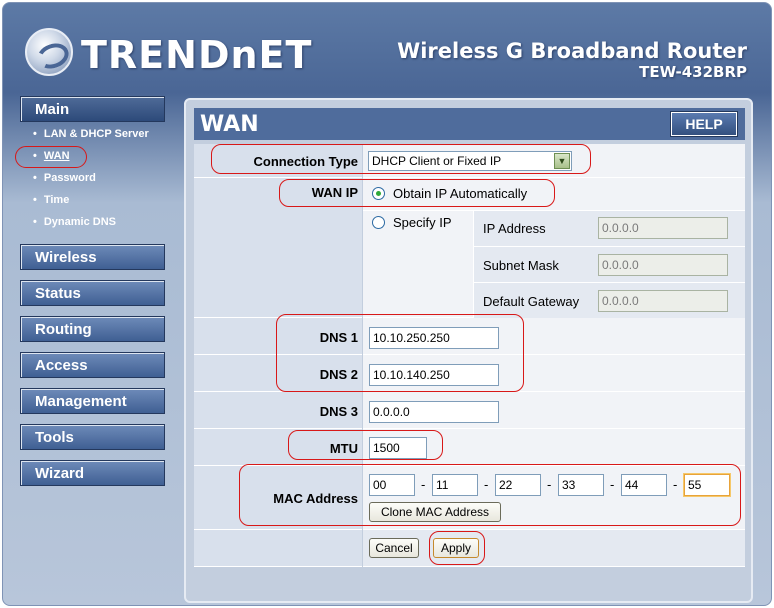 This screenshot has width=774, height=608. I want to click on connection-type-cell: DHCP Client or Fixed IP ▼, so click(554, 161).